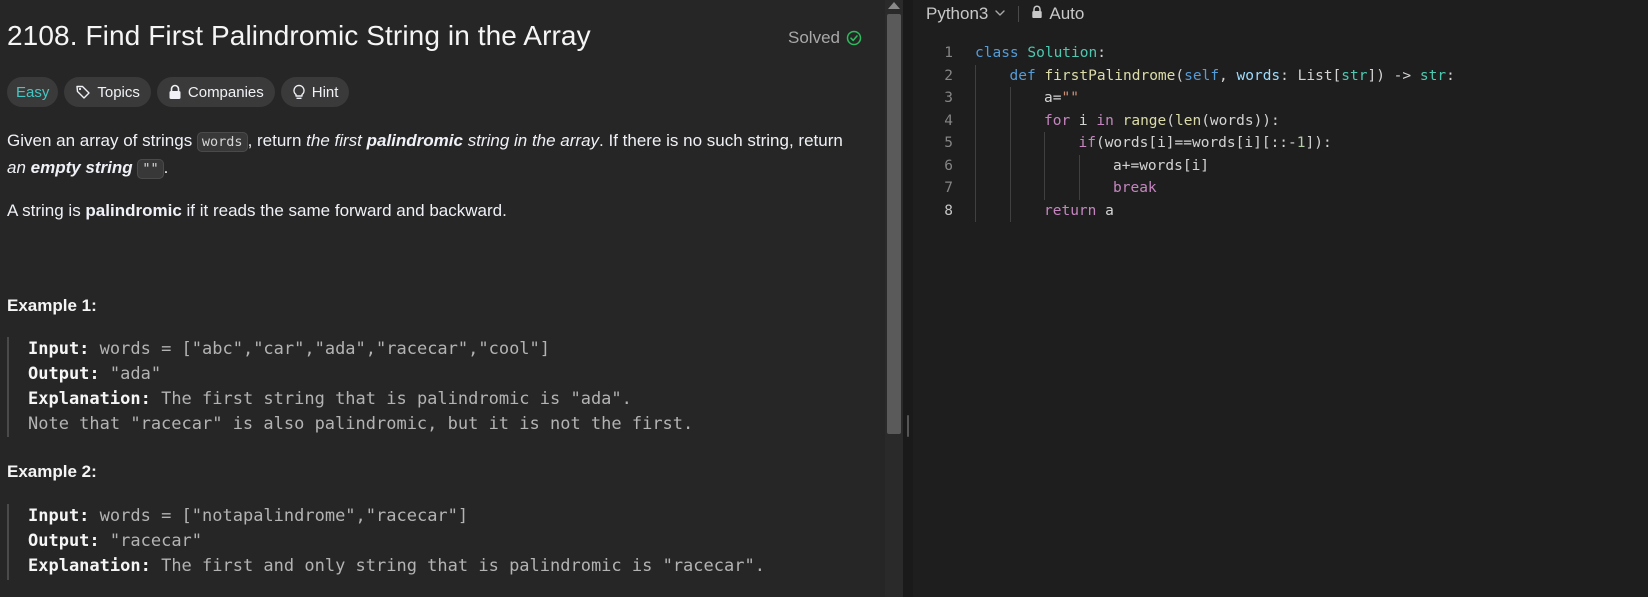 The height and width of the screenshot is (597, 1648). I want to click on code-token: 1, so click(1301, 143).